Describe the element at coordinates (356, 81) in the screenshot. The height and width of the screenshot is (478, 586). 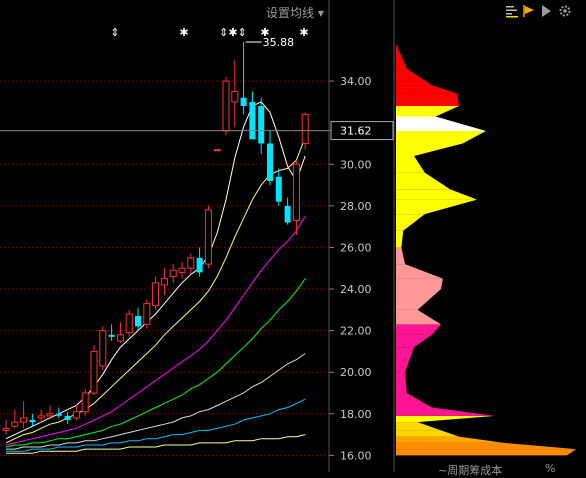
I see `axis-tick-label: 34.00` at that location.